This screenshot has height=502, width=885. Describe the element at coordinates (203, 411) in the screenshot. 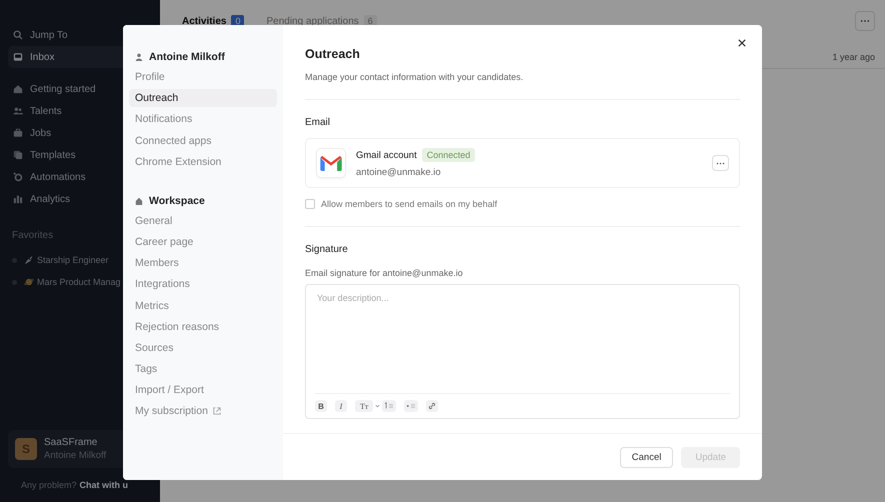

I see `settings-nav-item: My subscription` at that location.